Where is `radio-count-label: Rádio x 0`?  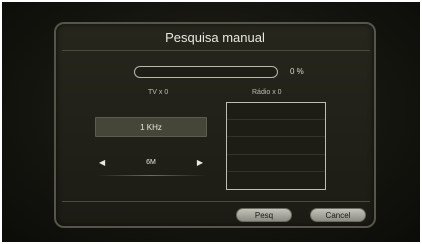
radio-count-label: Rádio x 0 is located at coordinates (267, 92).